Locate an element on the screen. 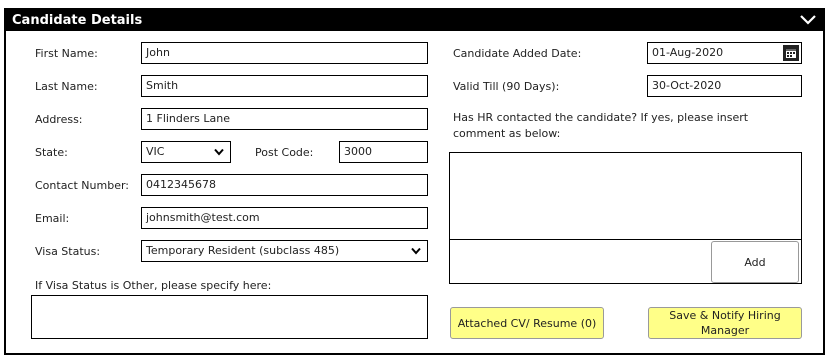 The height and width of the screenshot is (359, 829). panel-header: Candidate Details is located at coordinates (414, 20).